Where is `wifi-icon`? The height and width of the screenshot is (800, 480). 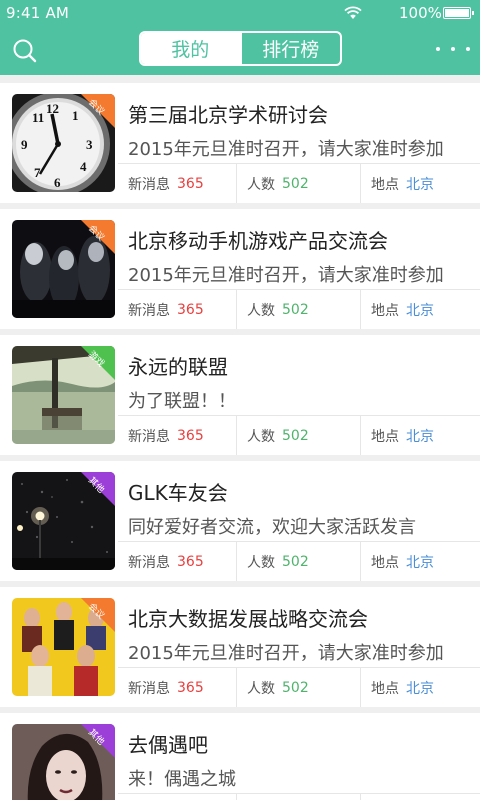 wifi-icon is located at coordinates (353, 12).